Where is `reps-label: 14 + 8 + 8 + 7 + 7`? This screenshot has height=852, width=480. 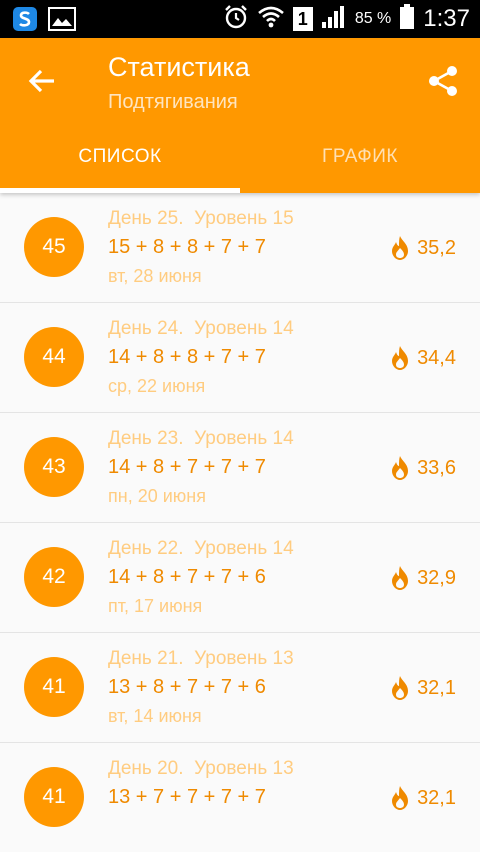 reps-label: 14 + 8 + 8 + 7 + 7 is located at coordinates (187, 357).